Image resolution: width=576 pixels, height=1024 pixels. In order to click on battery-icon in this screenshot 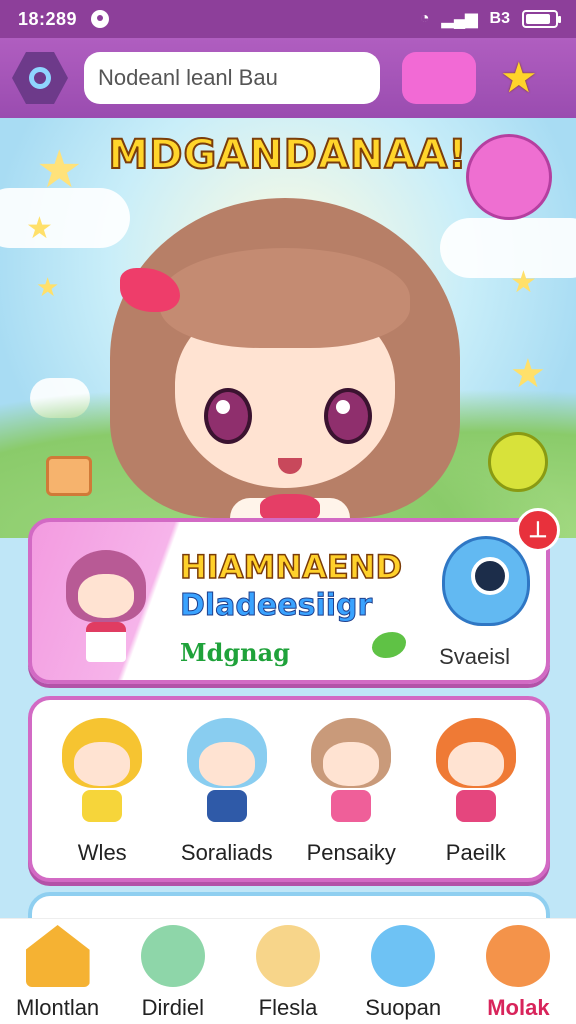, I will do `click(541, 19)`.